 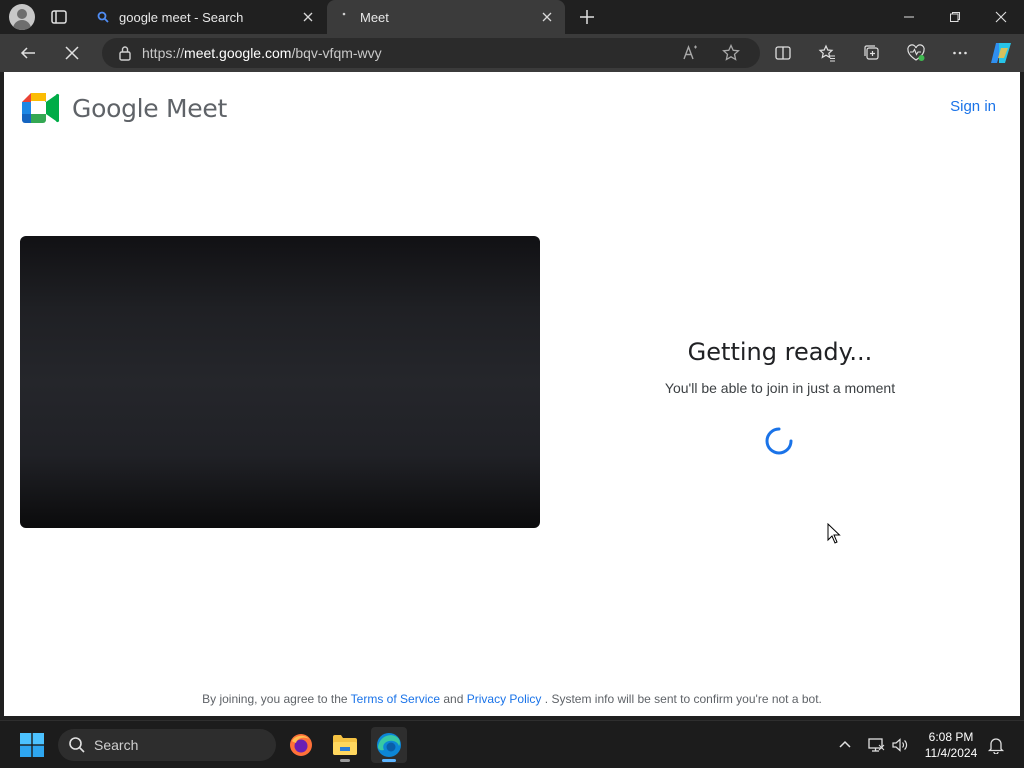 What do you see at coordinates (951, 753) in the screenshot?
I see `clock-date: 11/4/2024` at bounding box center [951, 753].